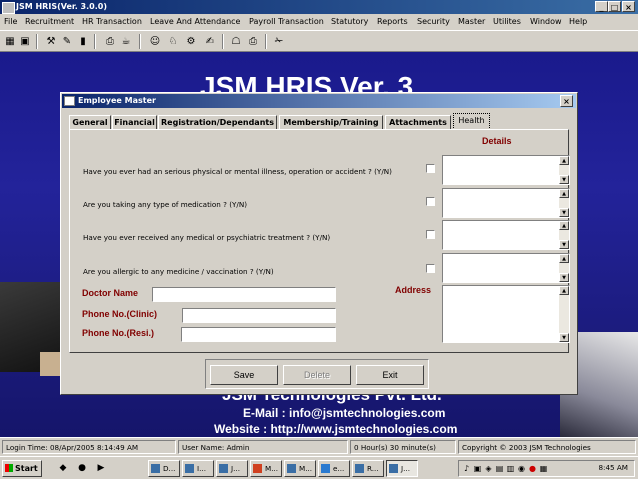 This screenshot has height=479, width=638. Describe the element at coordinates (210, 41) in the screenshot. I see `toolbar-pen-icon: ✍` at that location.